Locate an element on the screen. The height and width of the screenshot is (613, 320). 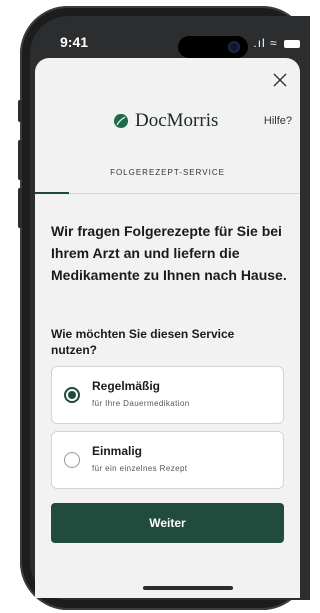
home-indicator is located at coordinates (188, 588).